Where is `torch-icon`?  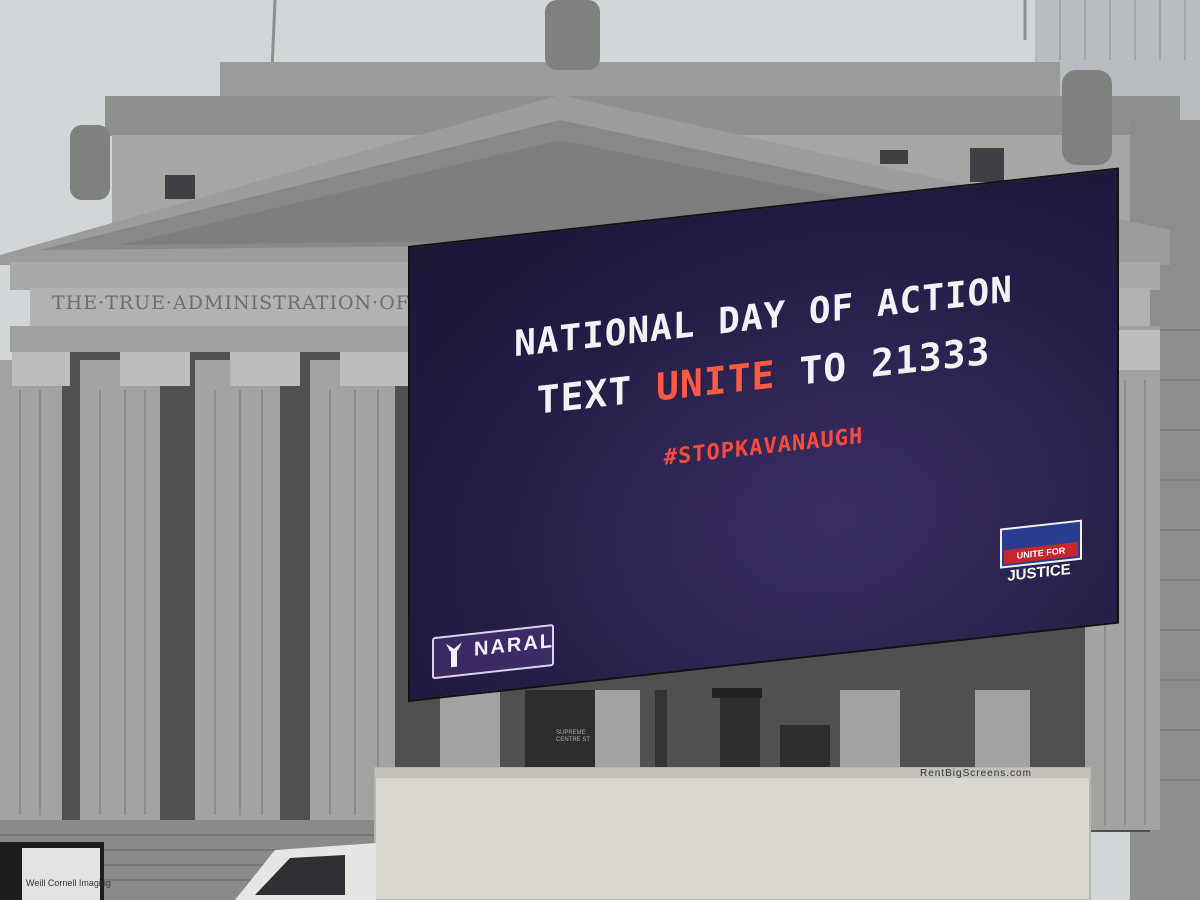 torch-icon is located at coordinates (454, 655).